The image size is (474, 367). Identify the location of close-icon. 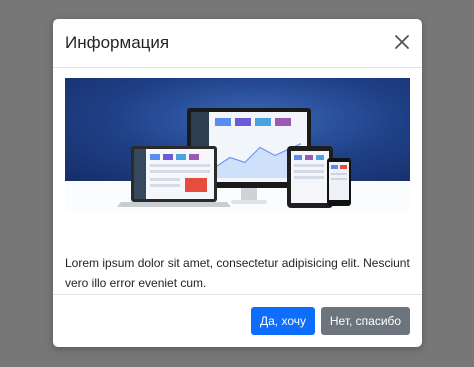
(402, 42).